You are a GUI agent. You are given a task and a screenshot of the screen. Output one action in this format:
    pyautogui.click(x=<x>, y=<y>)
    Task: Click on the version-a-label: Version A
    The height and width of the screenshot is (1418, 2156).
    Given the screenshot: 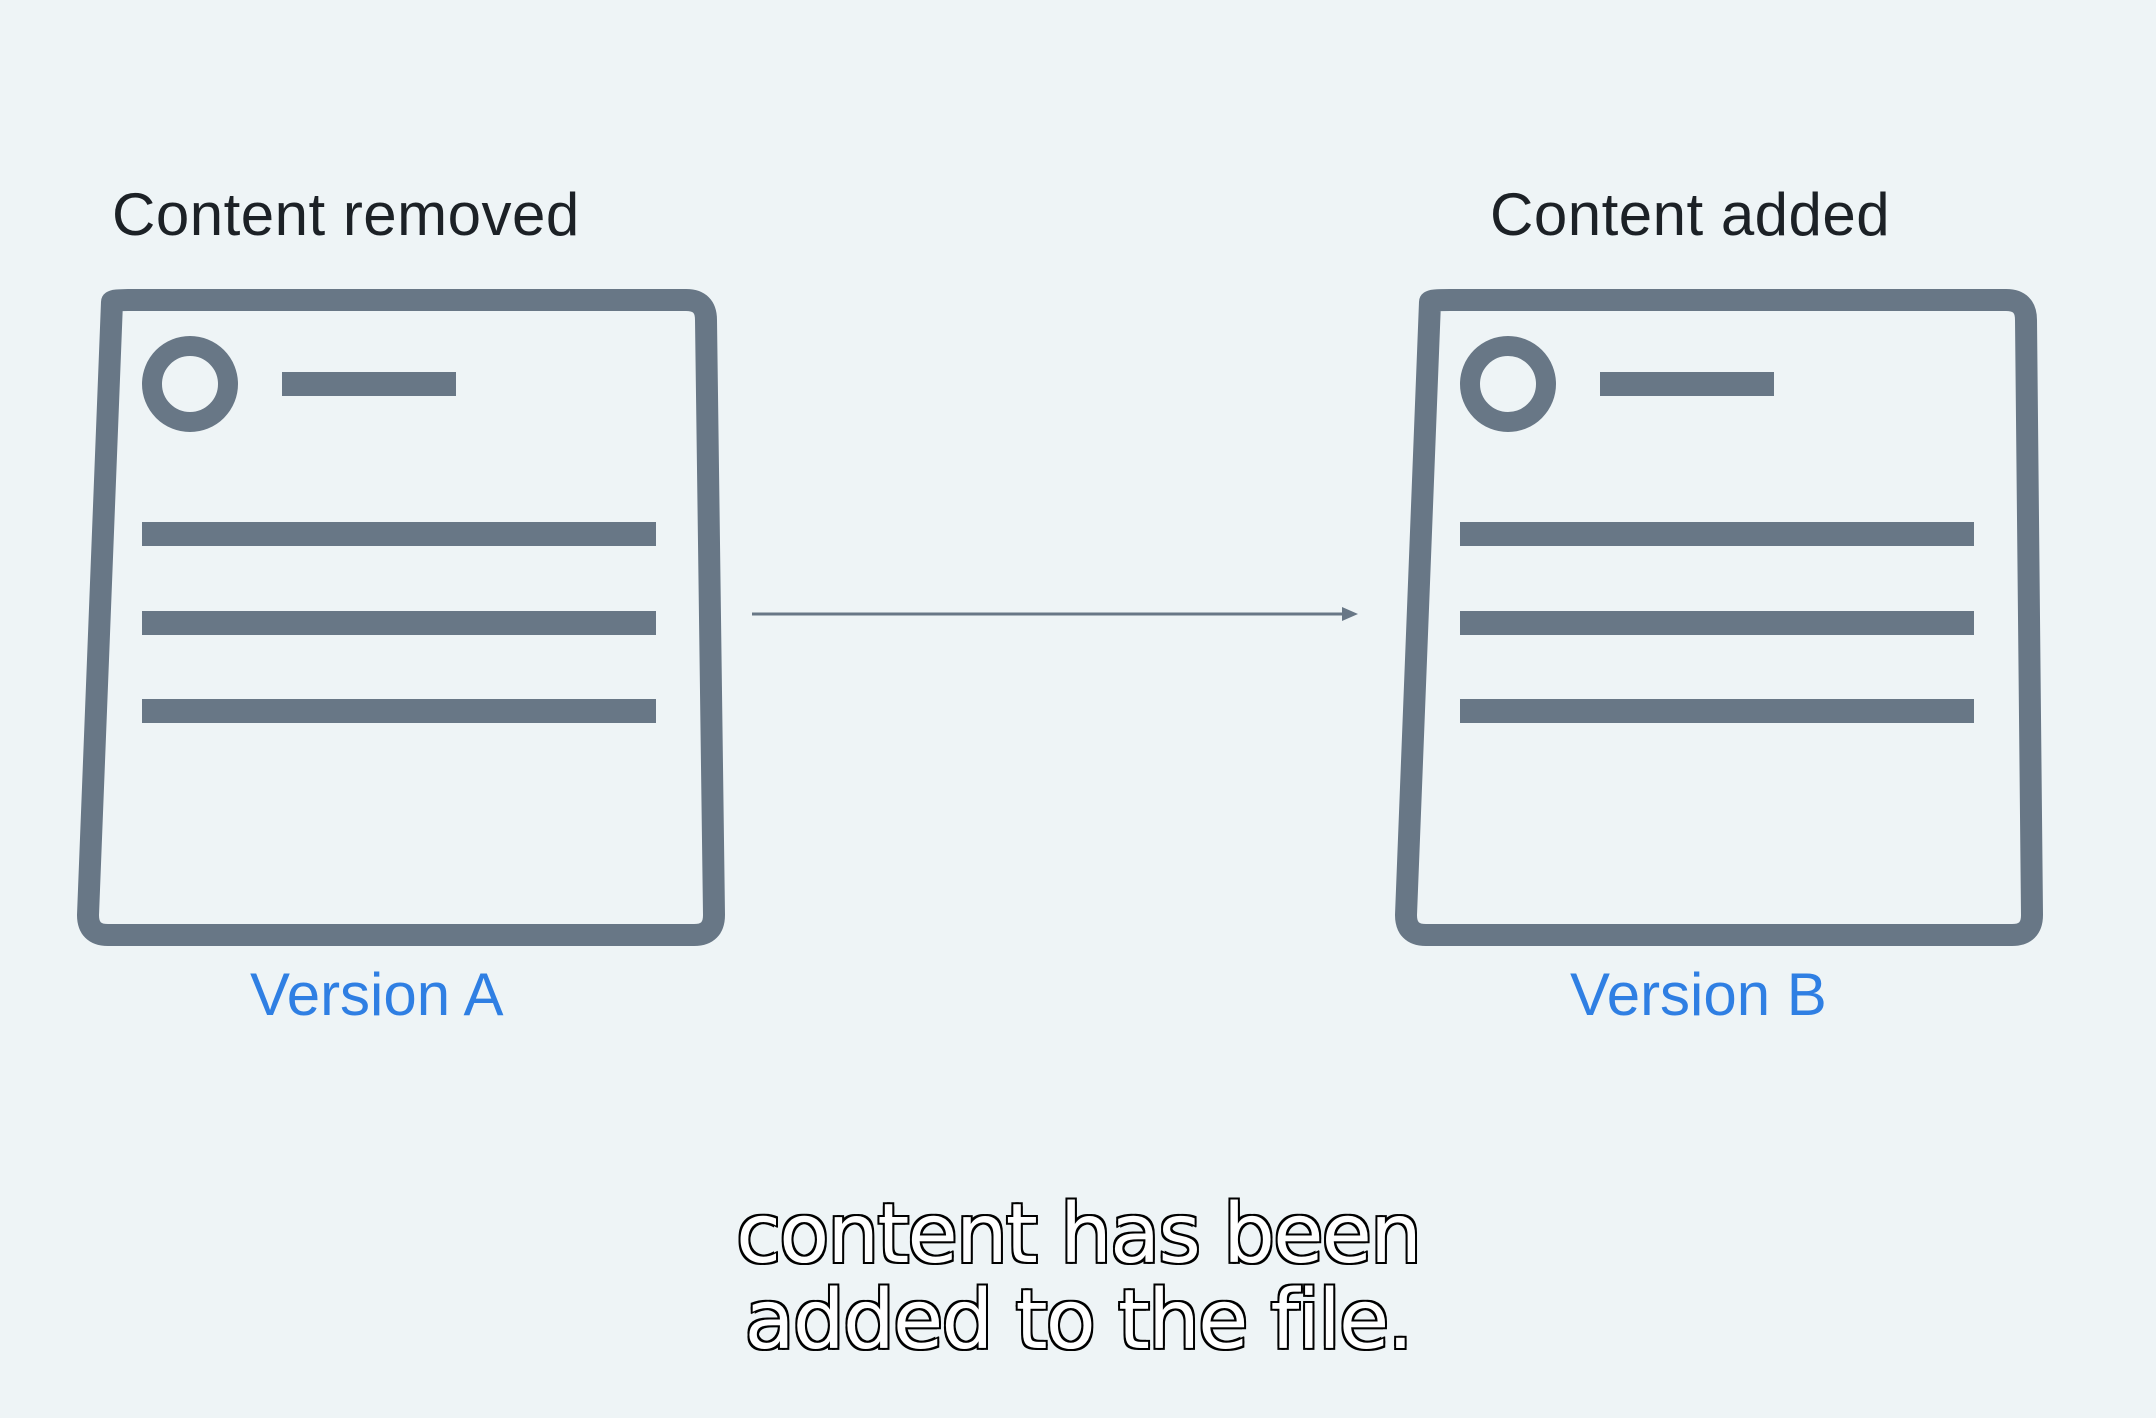 What is the action you would take?
    pyautogui.click(x=377, y=994)
    